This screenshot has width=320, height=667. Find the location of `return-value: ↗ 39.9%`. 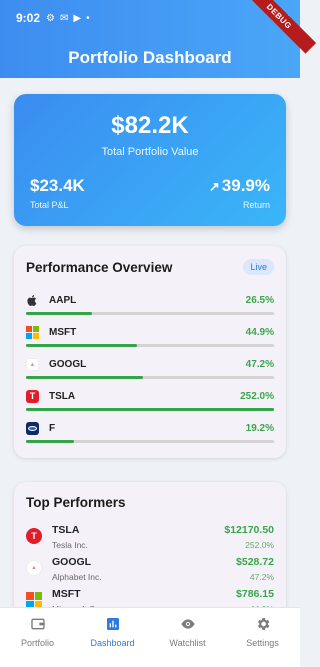

return-value: ↗ 39.9% is located at coordinates (239, 186).